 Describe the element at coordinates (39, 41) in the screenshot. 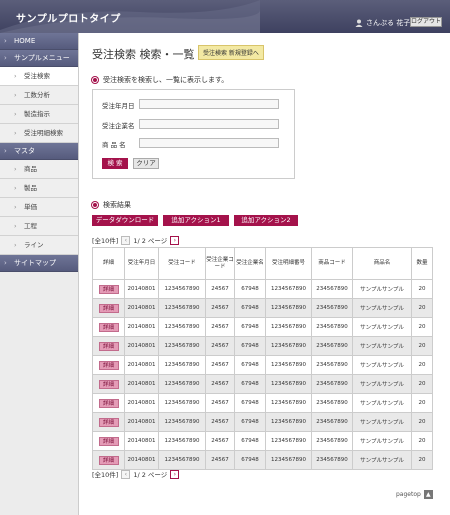

I see `sidebar-item-home: › HOME` at that location.